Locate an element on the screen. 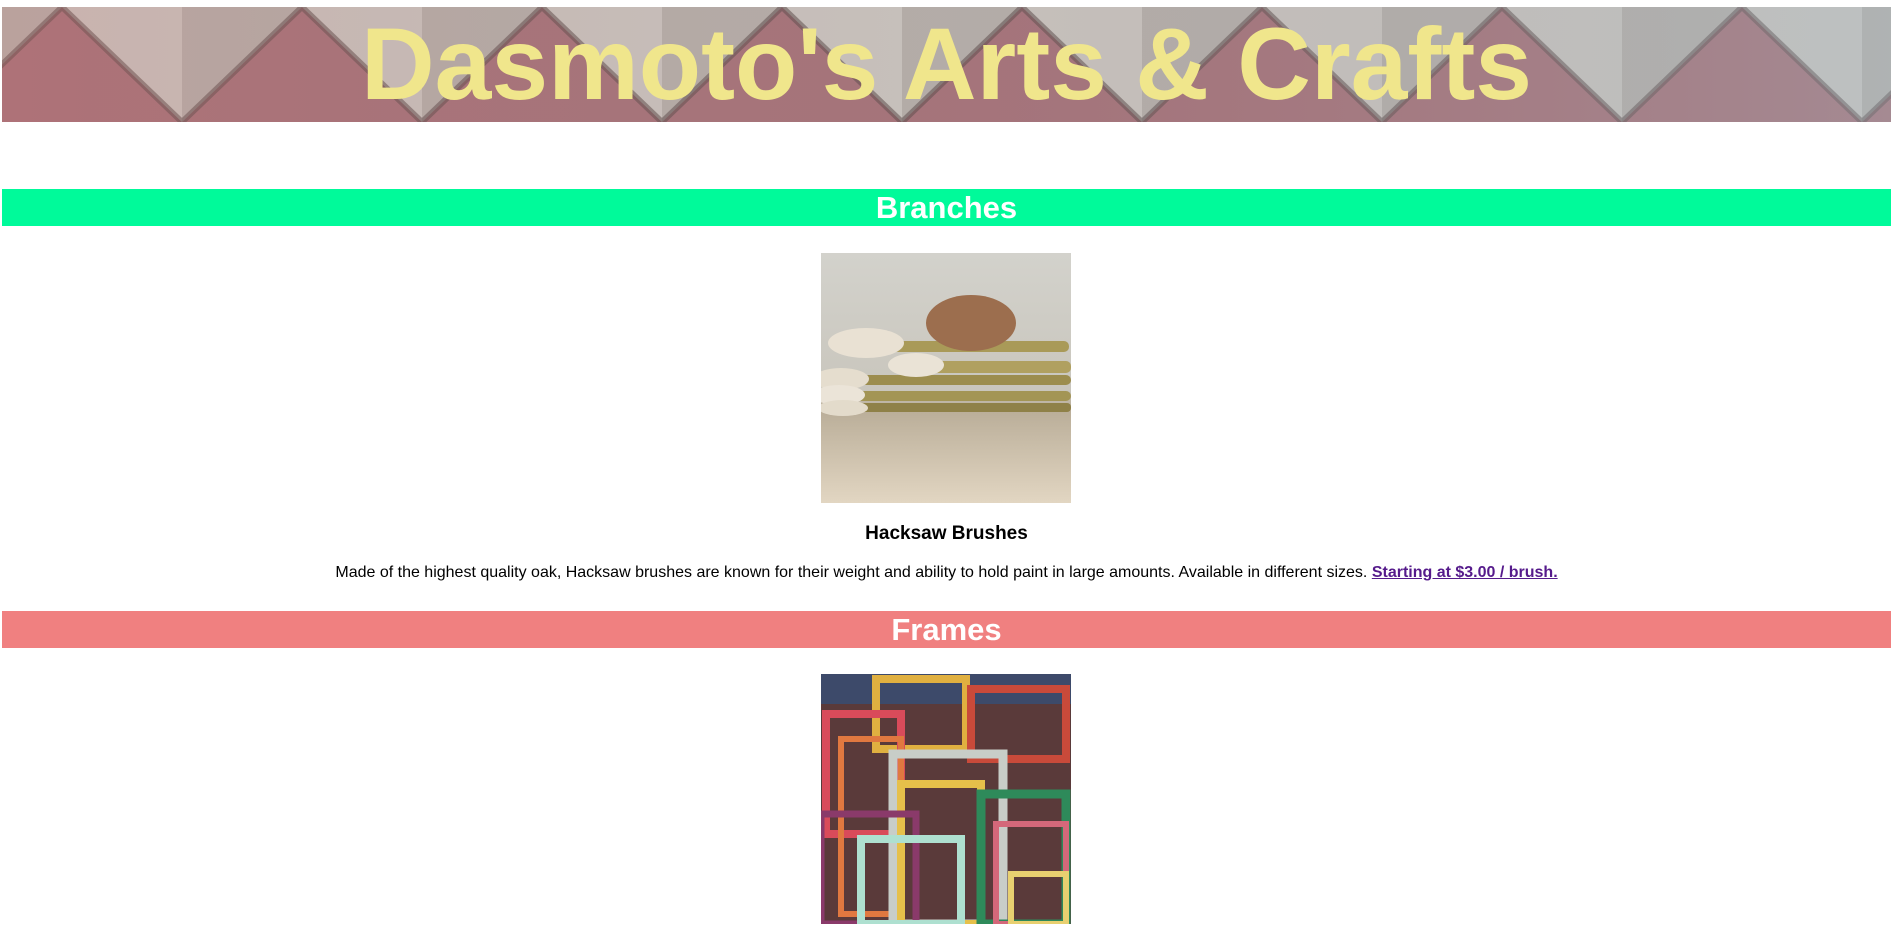  product-name-hacksaw-brushes: Hacksaw Brushes is located at coordinates (946, 533).